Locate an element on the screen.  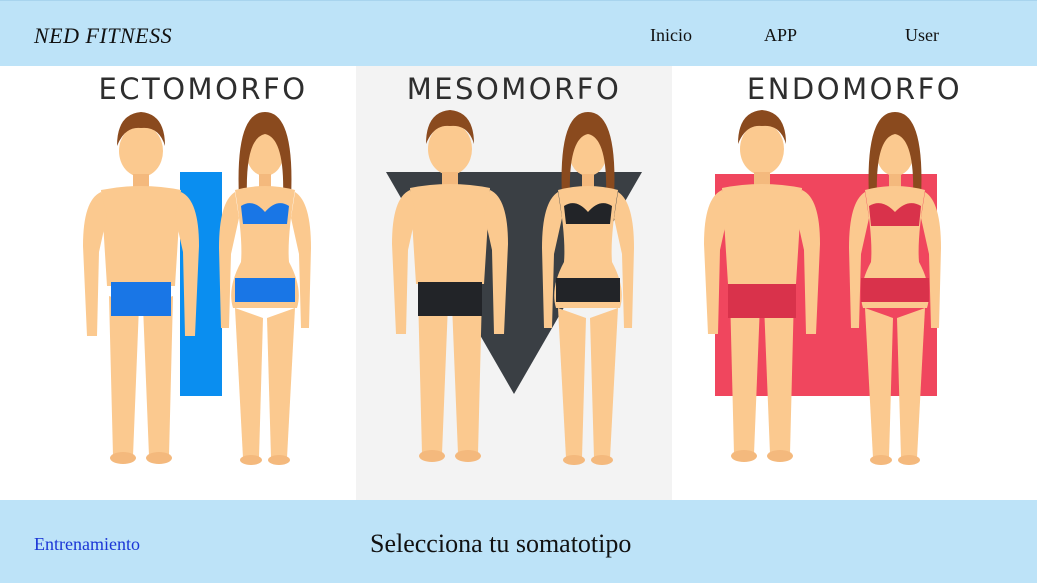
brand-logo: NED FITNESS is located at coordinates (103, 36).